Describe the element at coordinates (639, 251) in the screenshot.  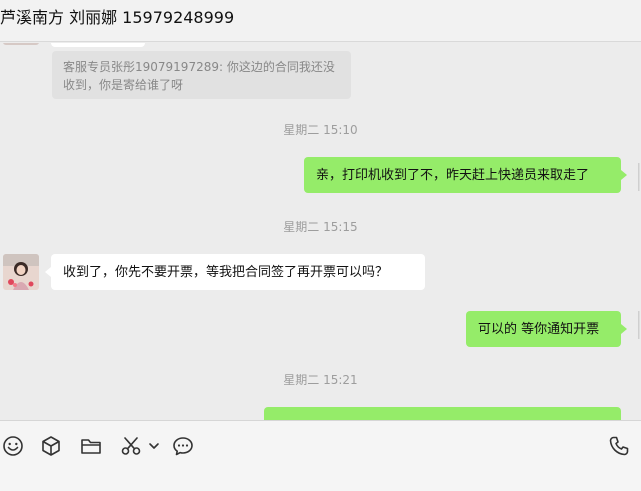
I see `scrollbar-track` at that location.